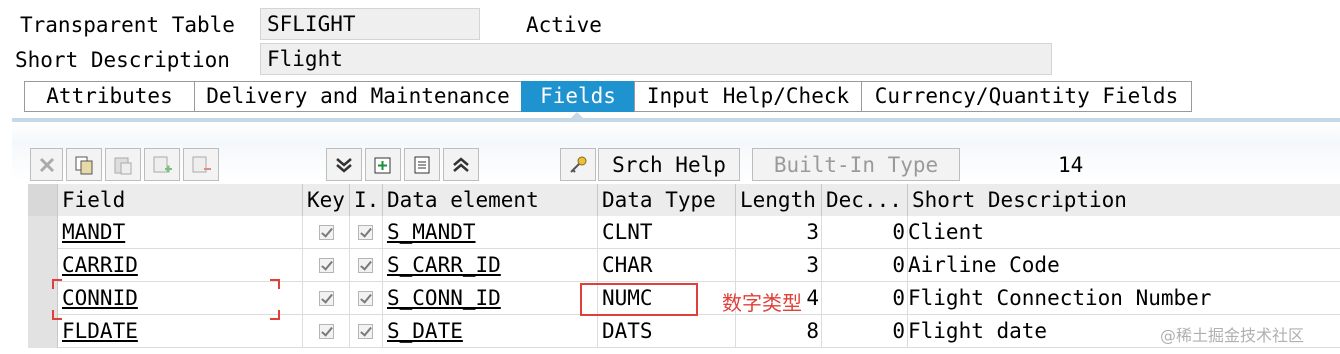 The width and height of the screenshot is (1340, 354). Describe the element at coordinates (779, 200) in the screenshot. I see `column-header-length: Length` at that location.